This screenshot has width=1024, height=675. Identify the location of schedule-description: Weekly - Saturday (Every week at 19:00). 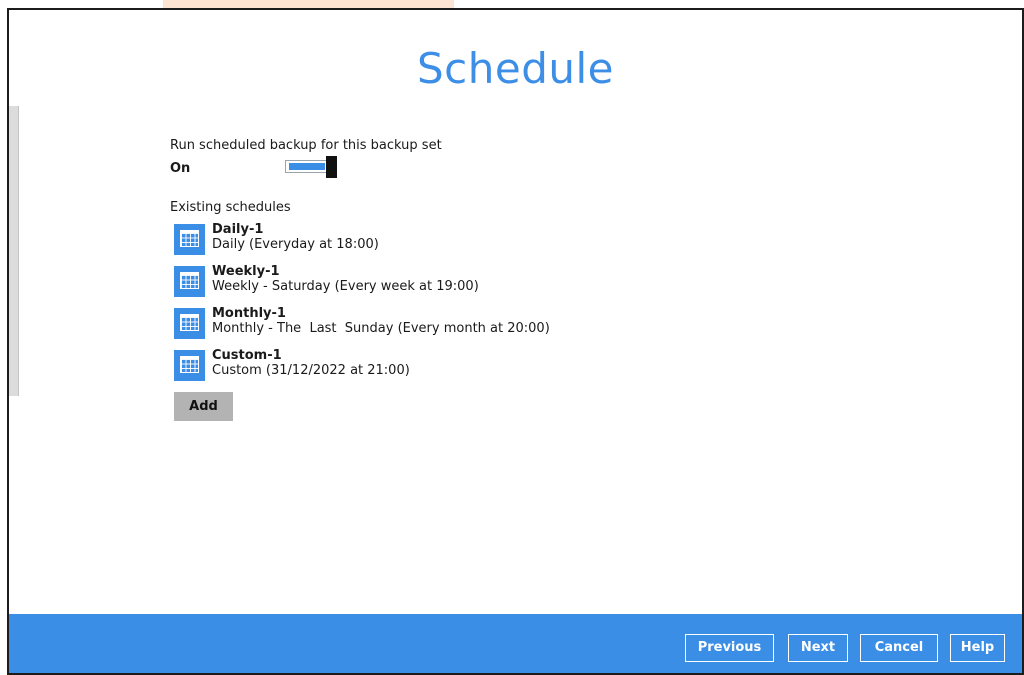
(345, 286).